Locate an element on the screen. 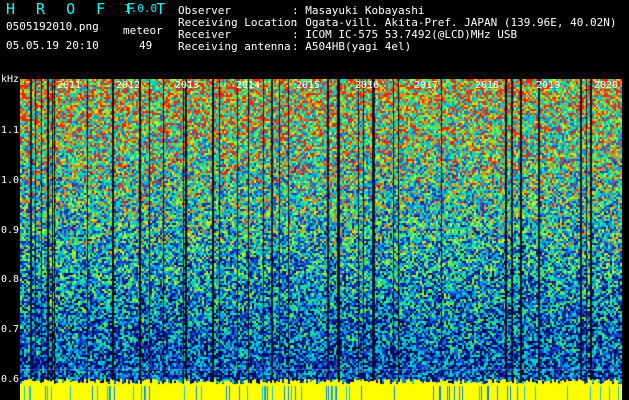 The height and width of the screenshot is (400, 629). year-label: 2017 is located at coordinates (426, 85).